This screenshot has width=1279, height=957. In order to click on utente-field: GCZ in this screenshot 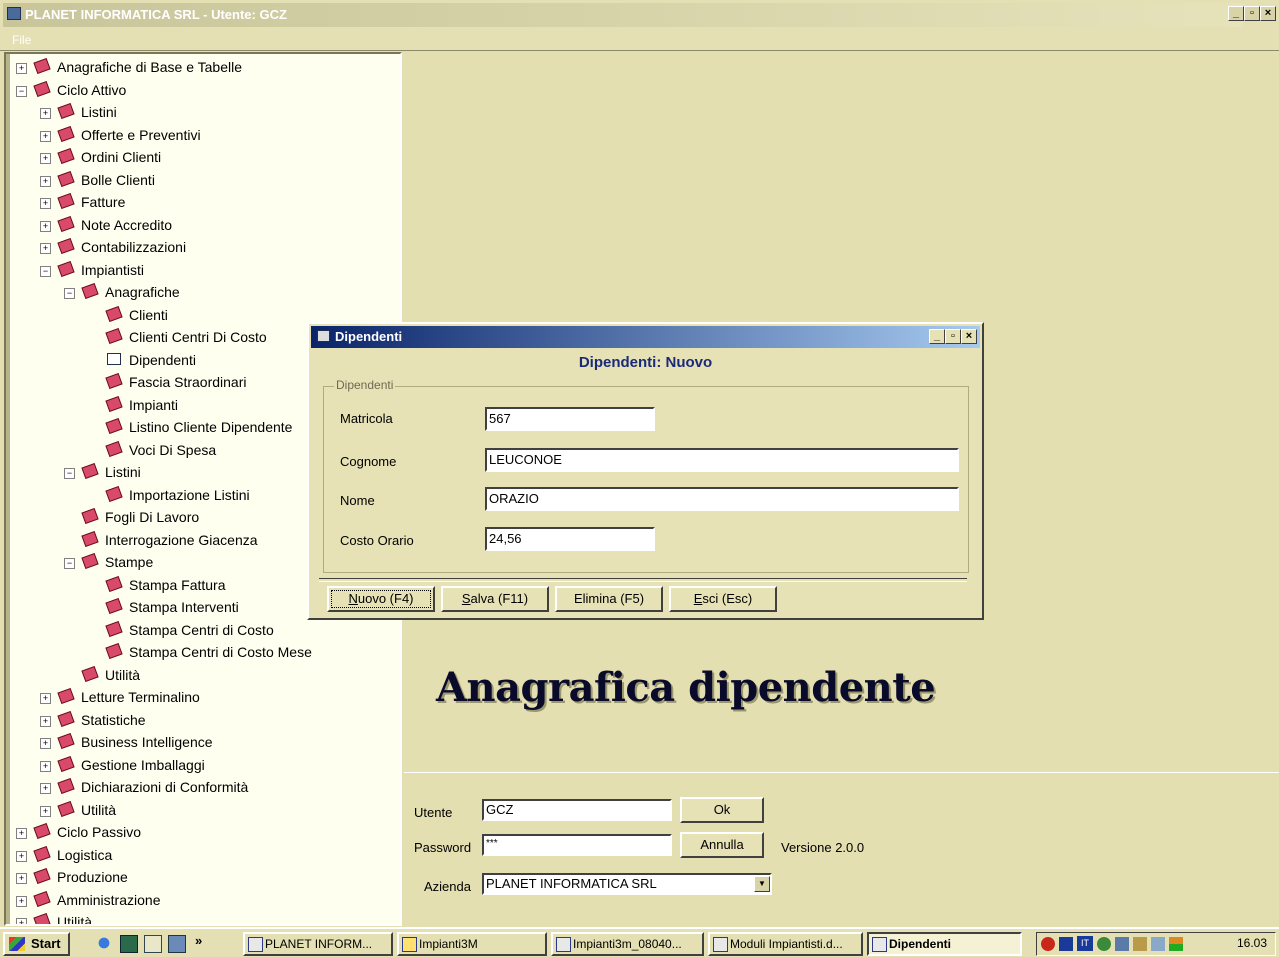, I will do `click(577, 810)`.